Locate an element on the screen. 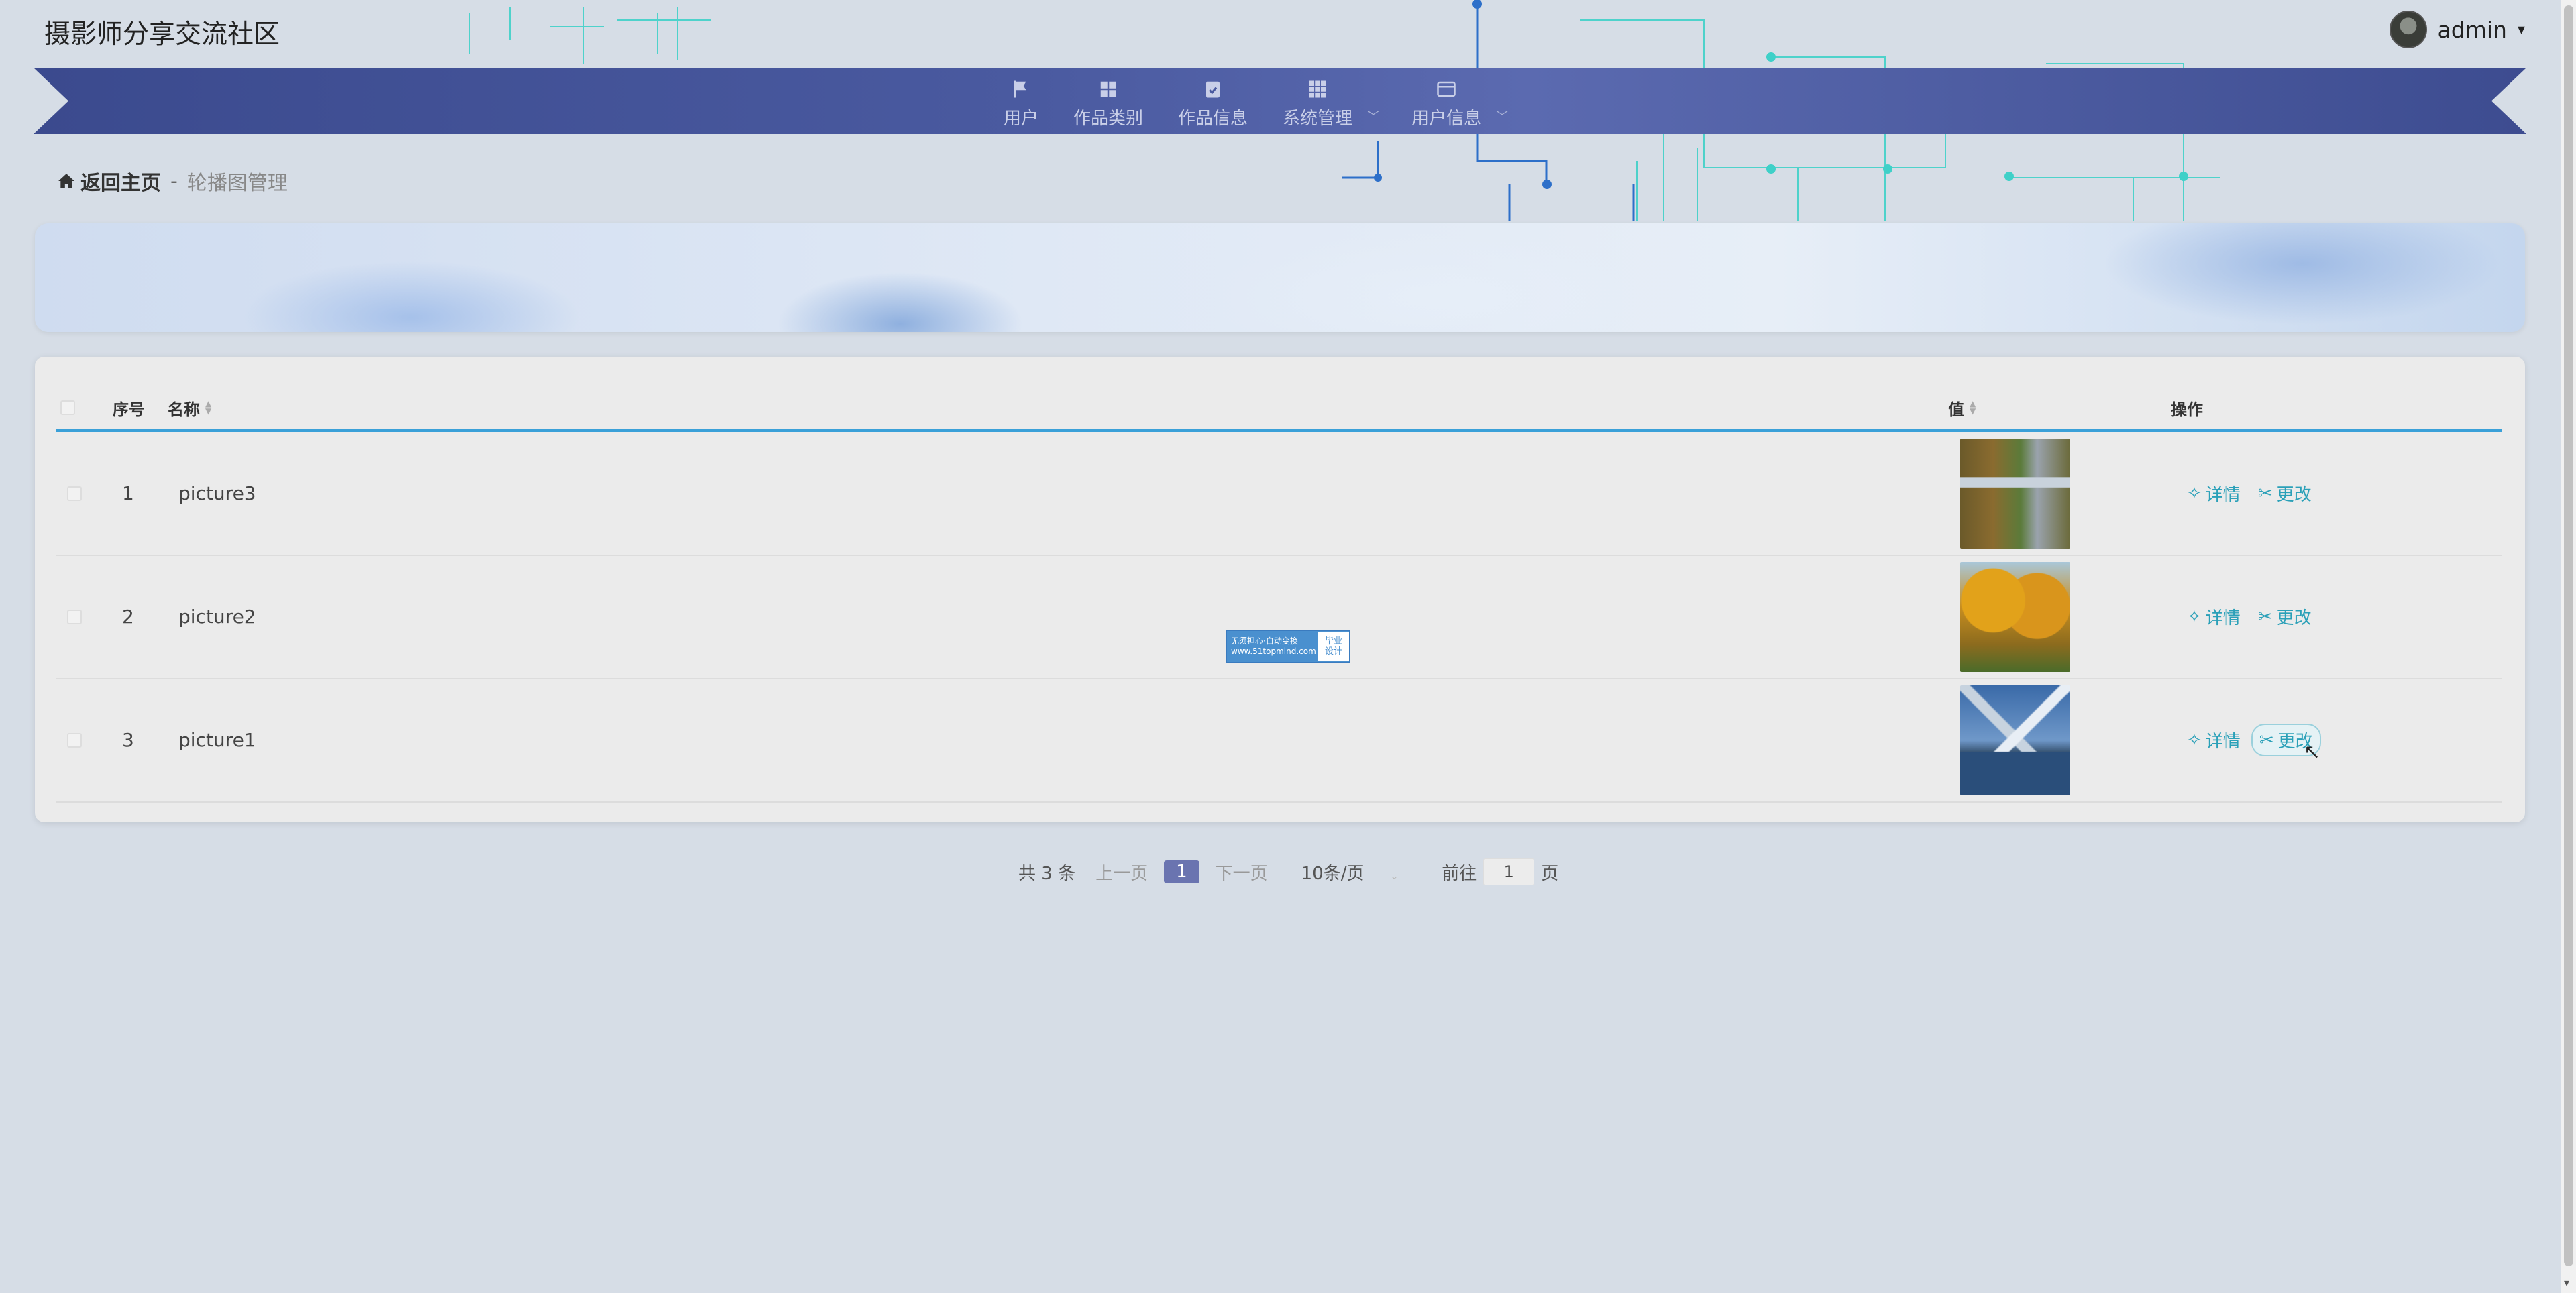  nav-item-system: 系统管理 ﹀ is located at coordinates (1322, 104).